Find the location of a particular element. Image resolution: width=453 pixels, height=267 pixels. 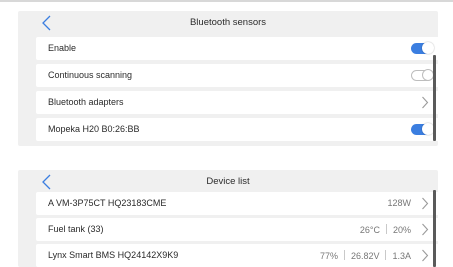

device-row-fuel-tank: Fuel tank (33) 26°C 20% is located at coordinates (238, 229).